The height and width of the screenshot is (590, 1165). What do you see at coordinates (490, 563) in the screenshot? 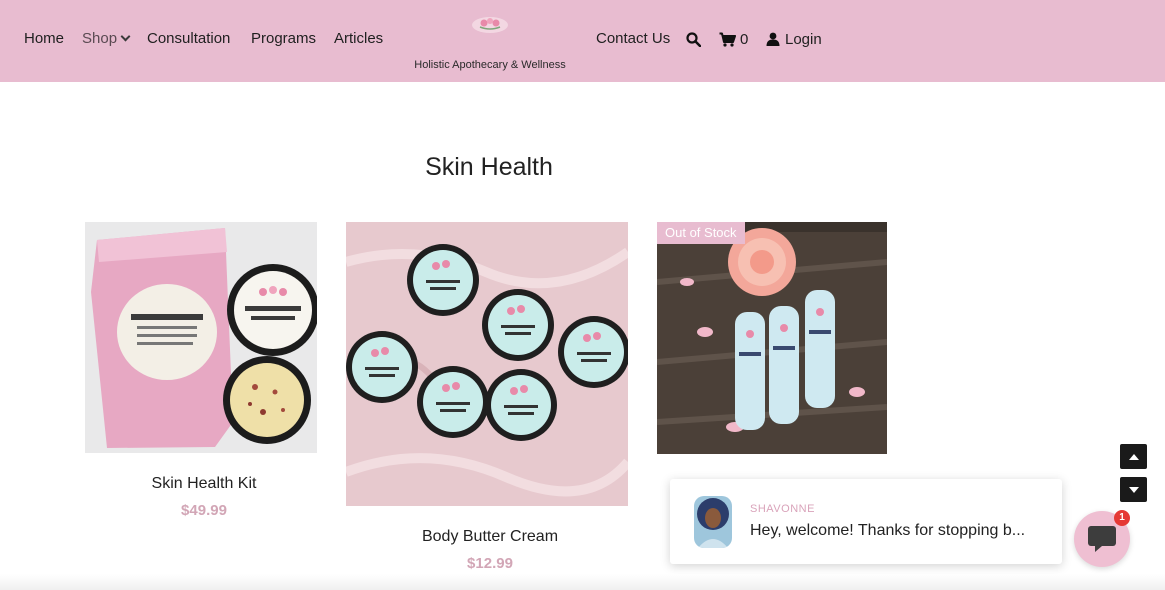
I see `product-price: $12.99` at bounding box center [490, 563].